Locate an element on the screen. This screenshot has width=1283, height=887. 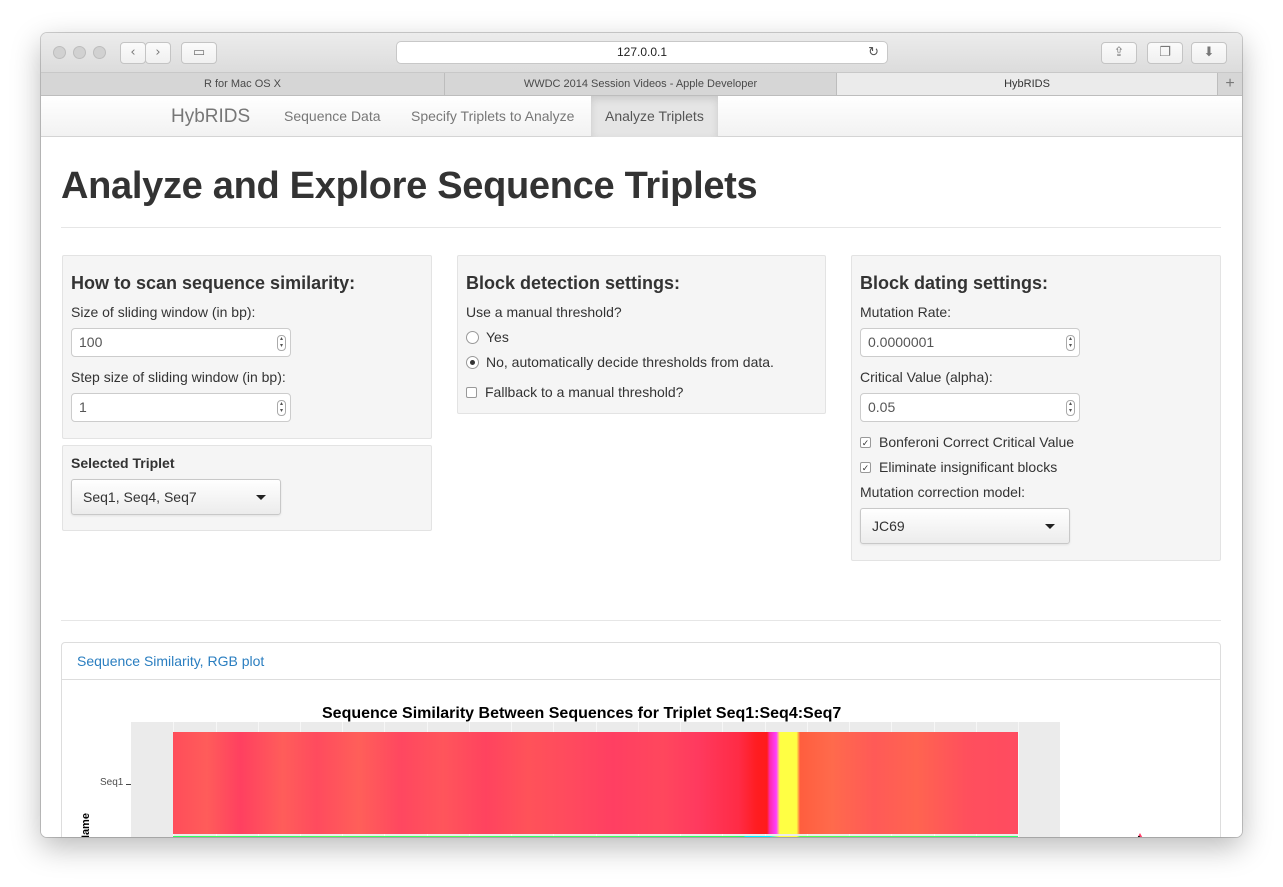
browser-toolbar: ‹ › ▭ 127.0.0.1 ↻ ⇪ ❐ ⬇ is located at coordinates (641, 53).